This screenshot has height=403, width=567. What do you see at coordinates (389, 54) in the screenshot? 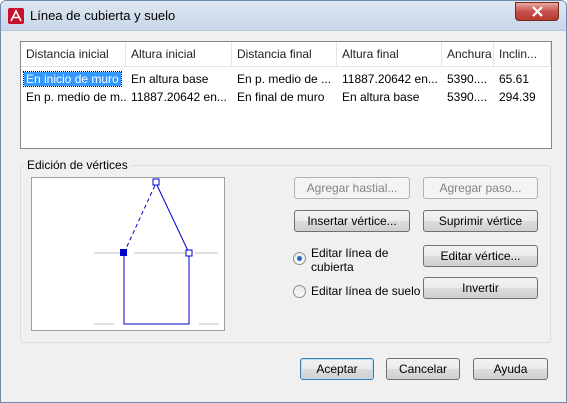
I see `column-header-end-height: Altura final` at bounding box center [389, 54].